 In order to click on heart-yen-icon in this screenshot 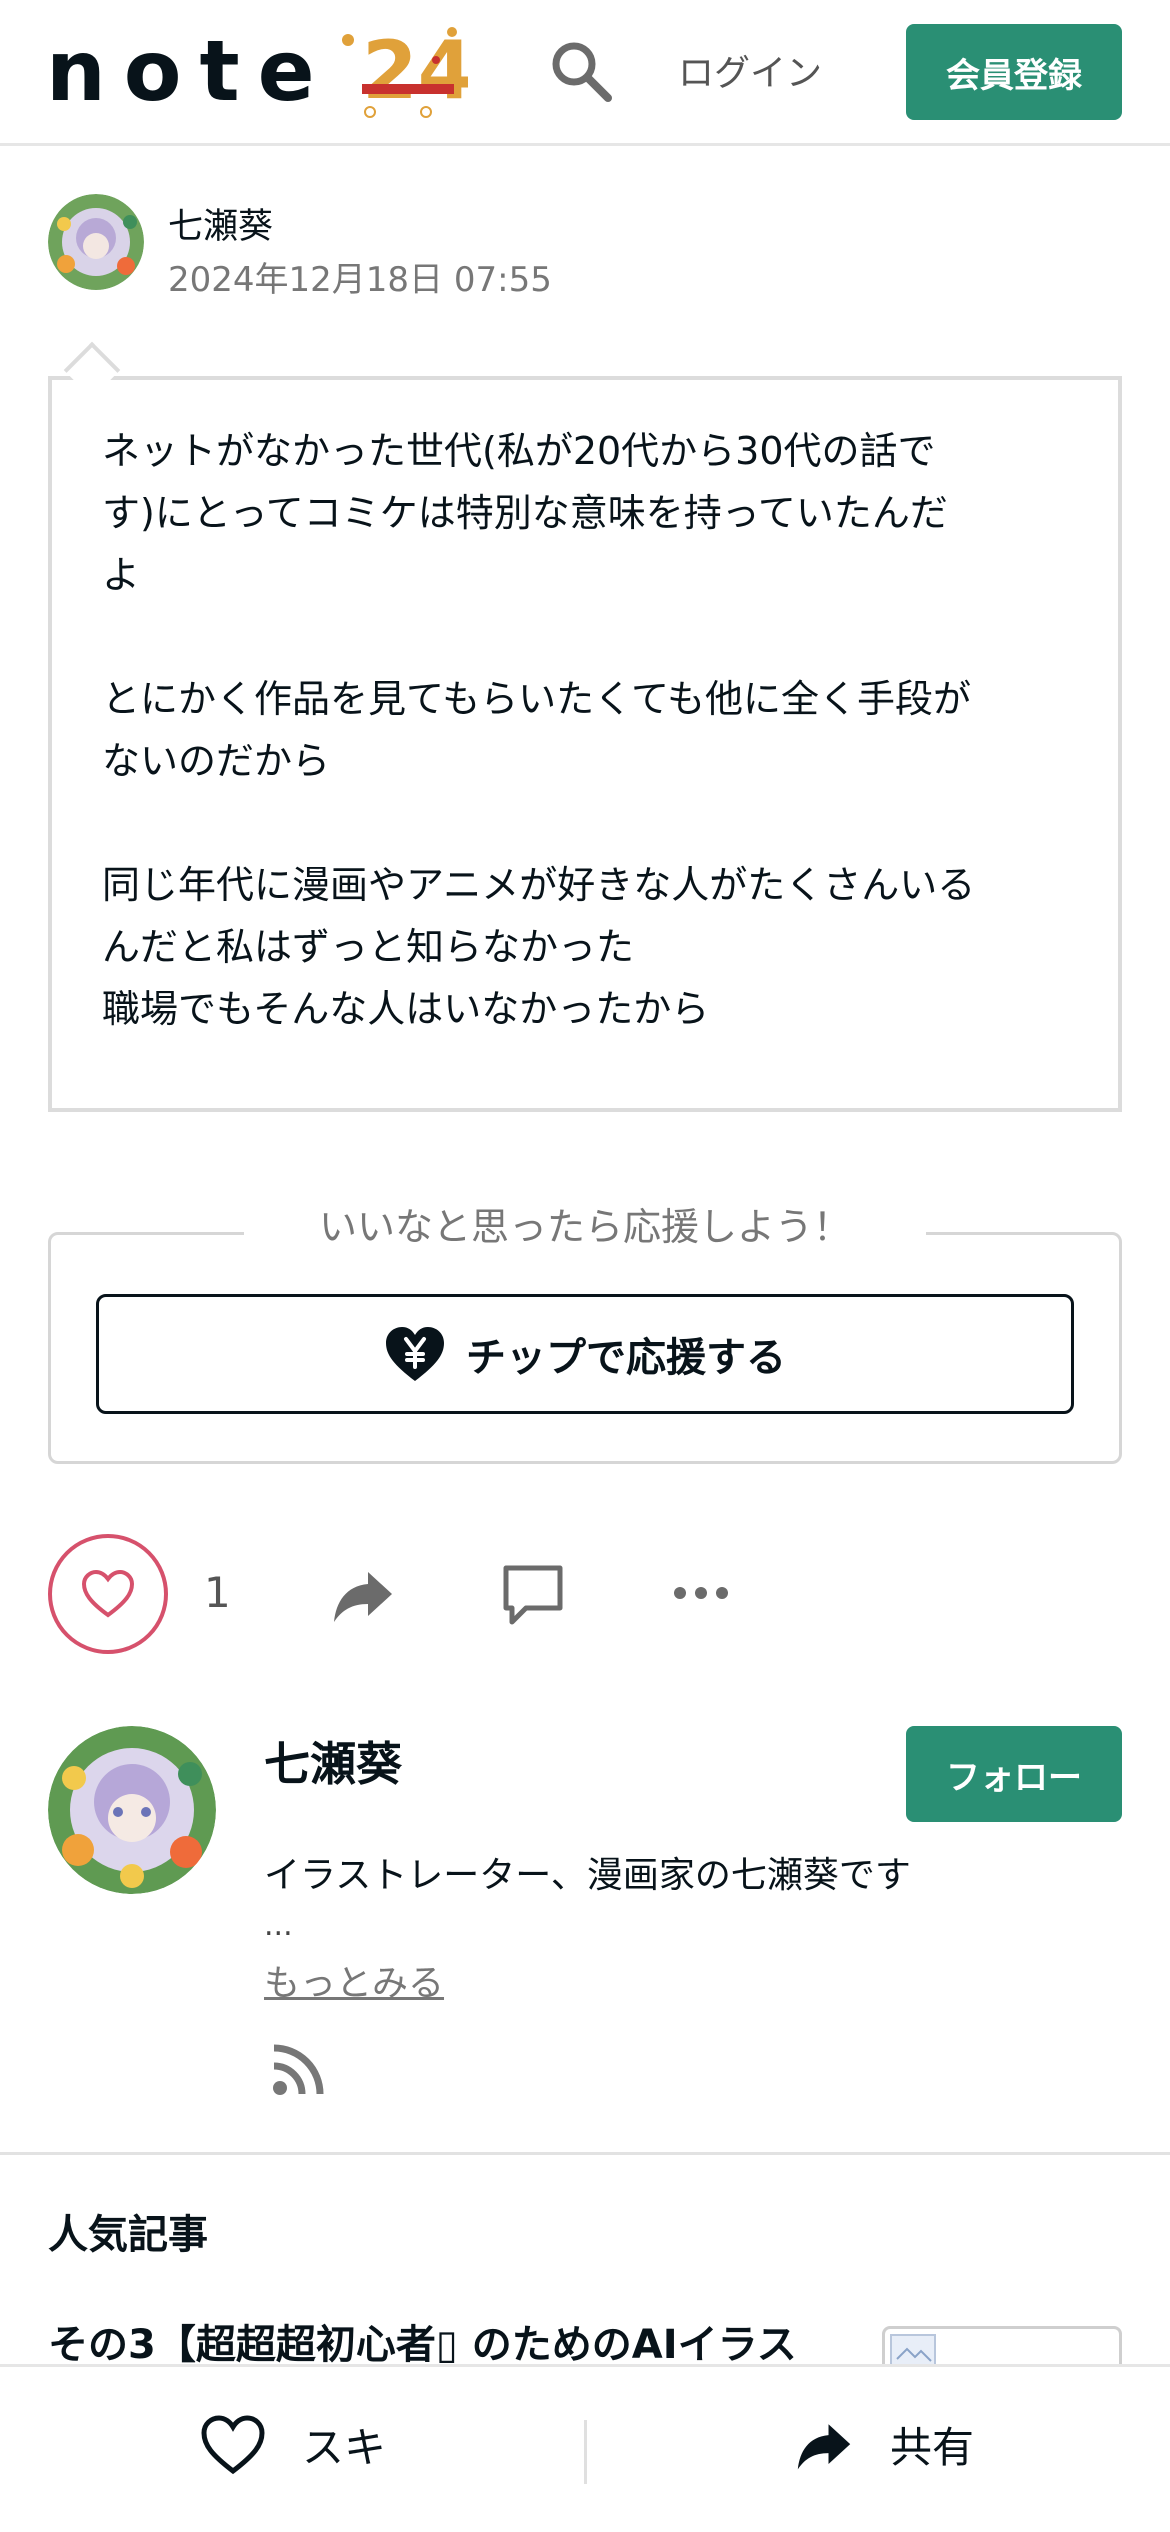, I will do `click(415, 1354)`.